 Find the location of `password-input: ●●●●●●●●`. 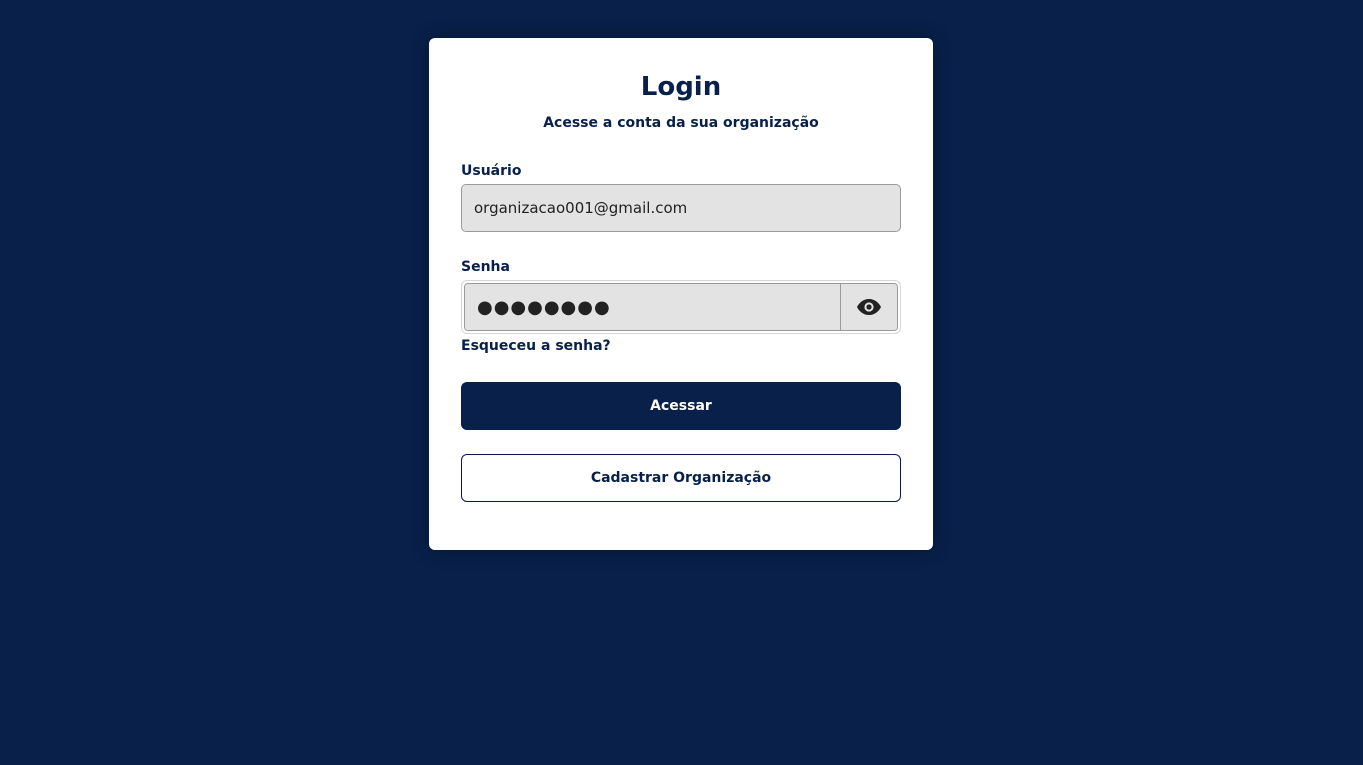

password-input: ●●●●●●●● is located at coordinates (652, 307).